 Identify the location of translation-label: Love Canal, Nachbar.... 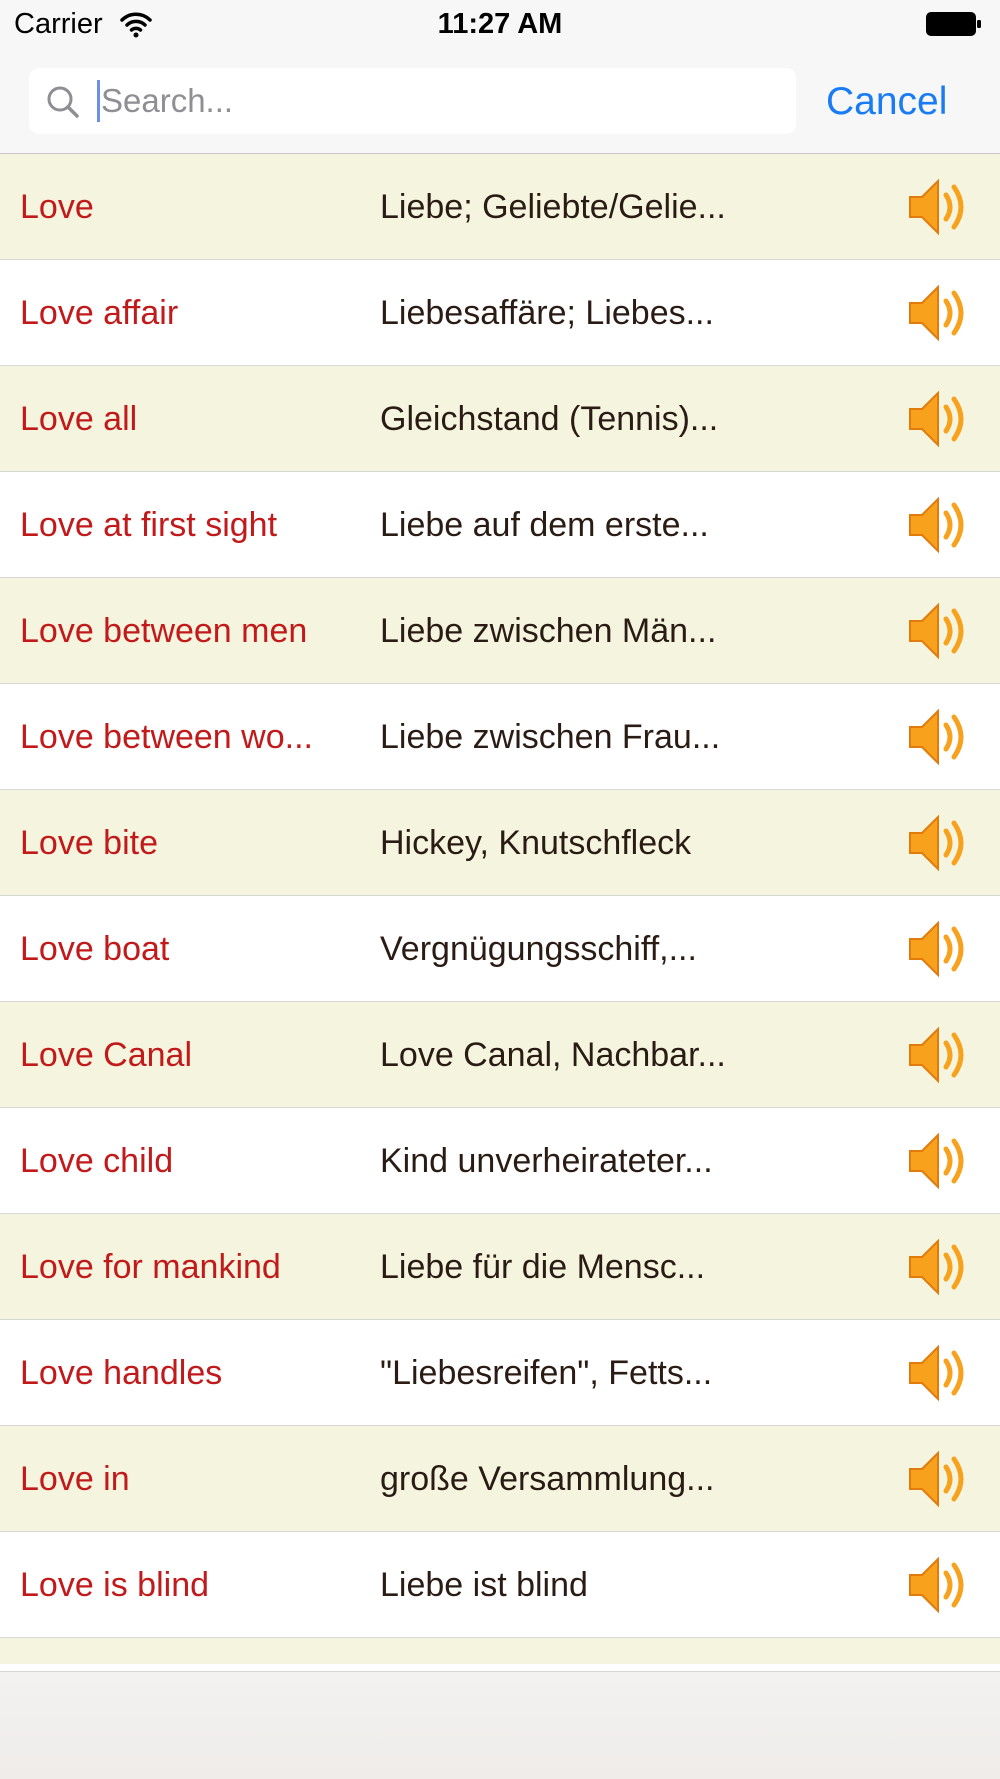
(553, 1055).